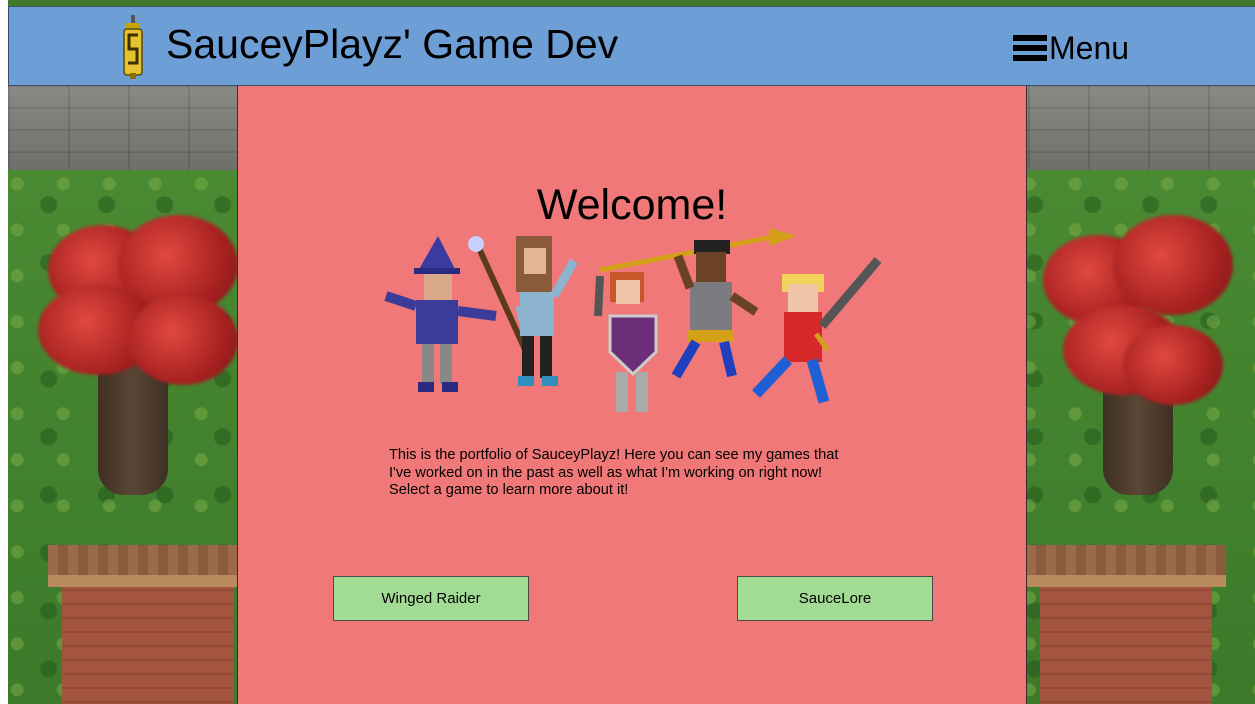  Describe the element at coordinates (1089, 48) in the screenshot. I see `menu-label: Menu` at that location.